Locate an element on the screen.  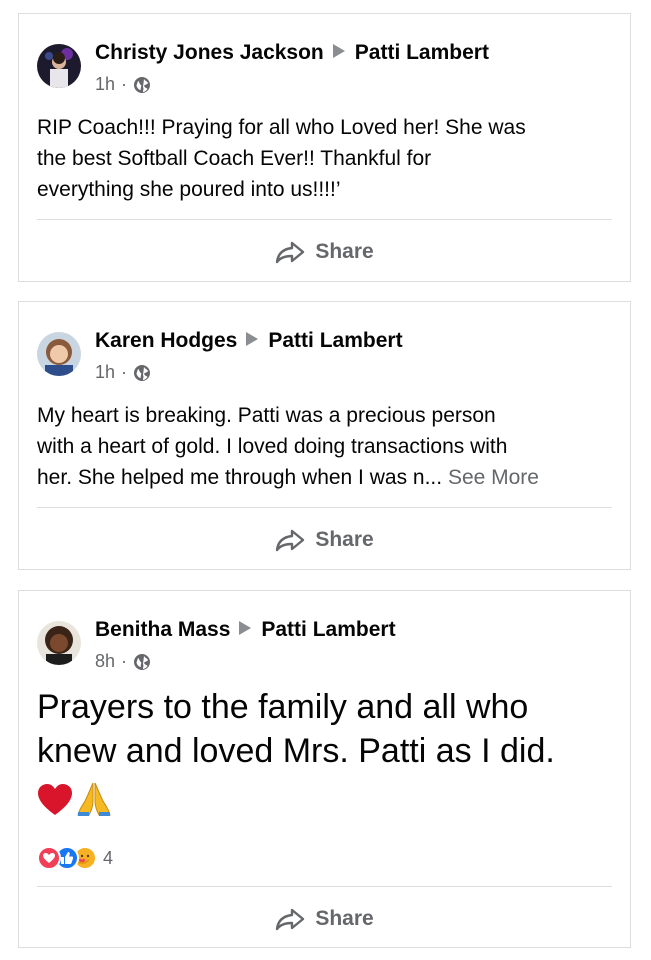
post-meta: 8h · is located at coordinates (123, 661).